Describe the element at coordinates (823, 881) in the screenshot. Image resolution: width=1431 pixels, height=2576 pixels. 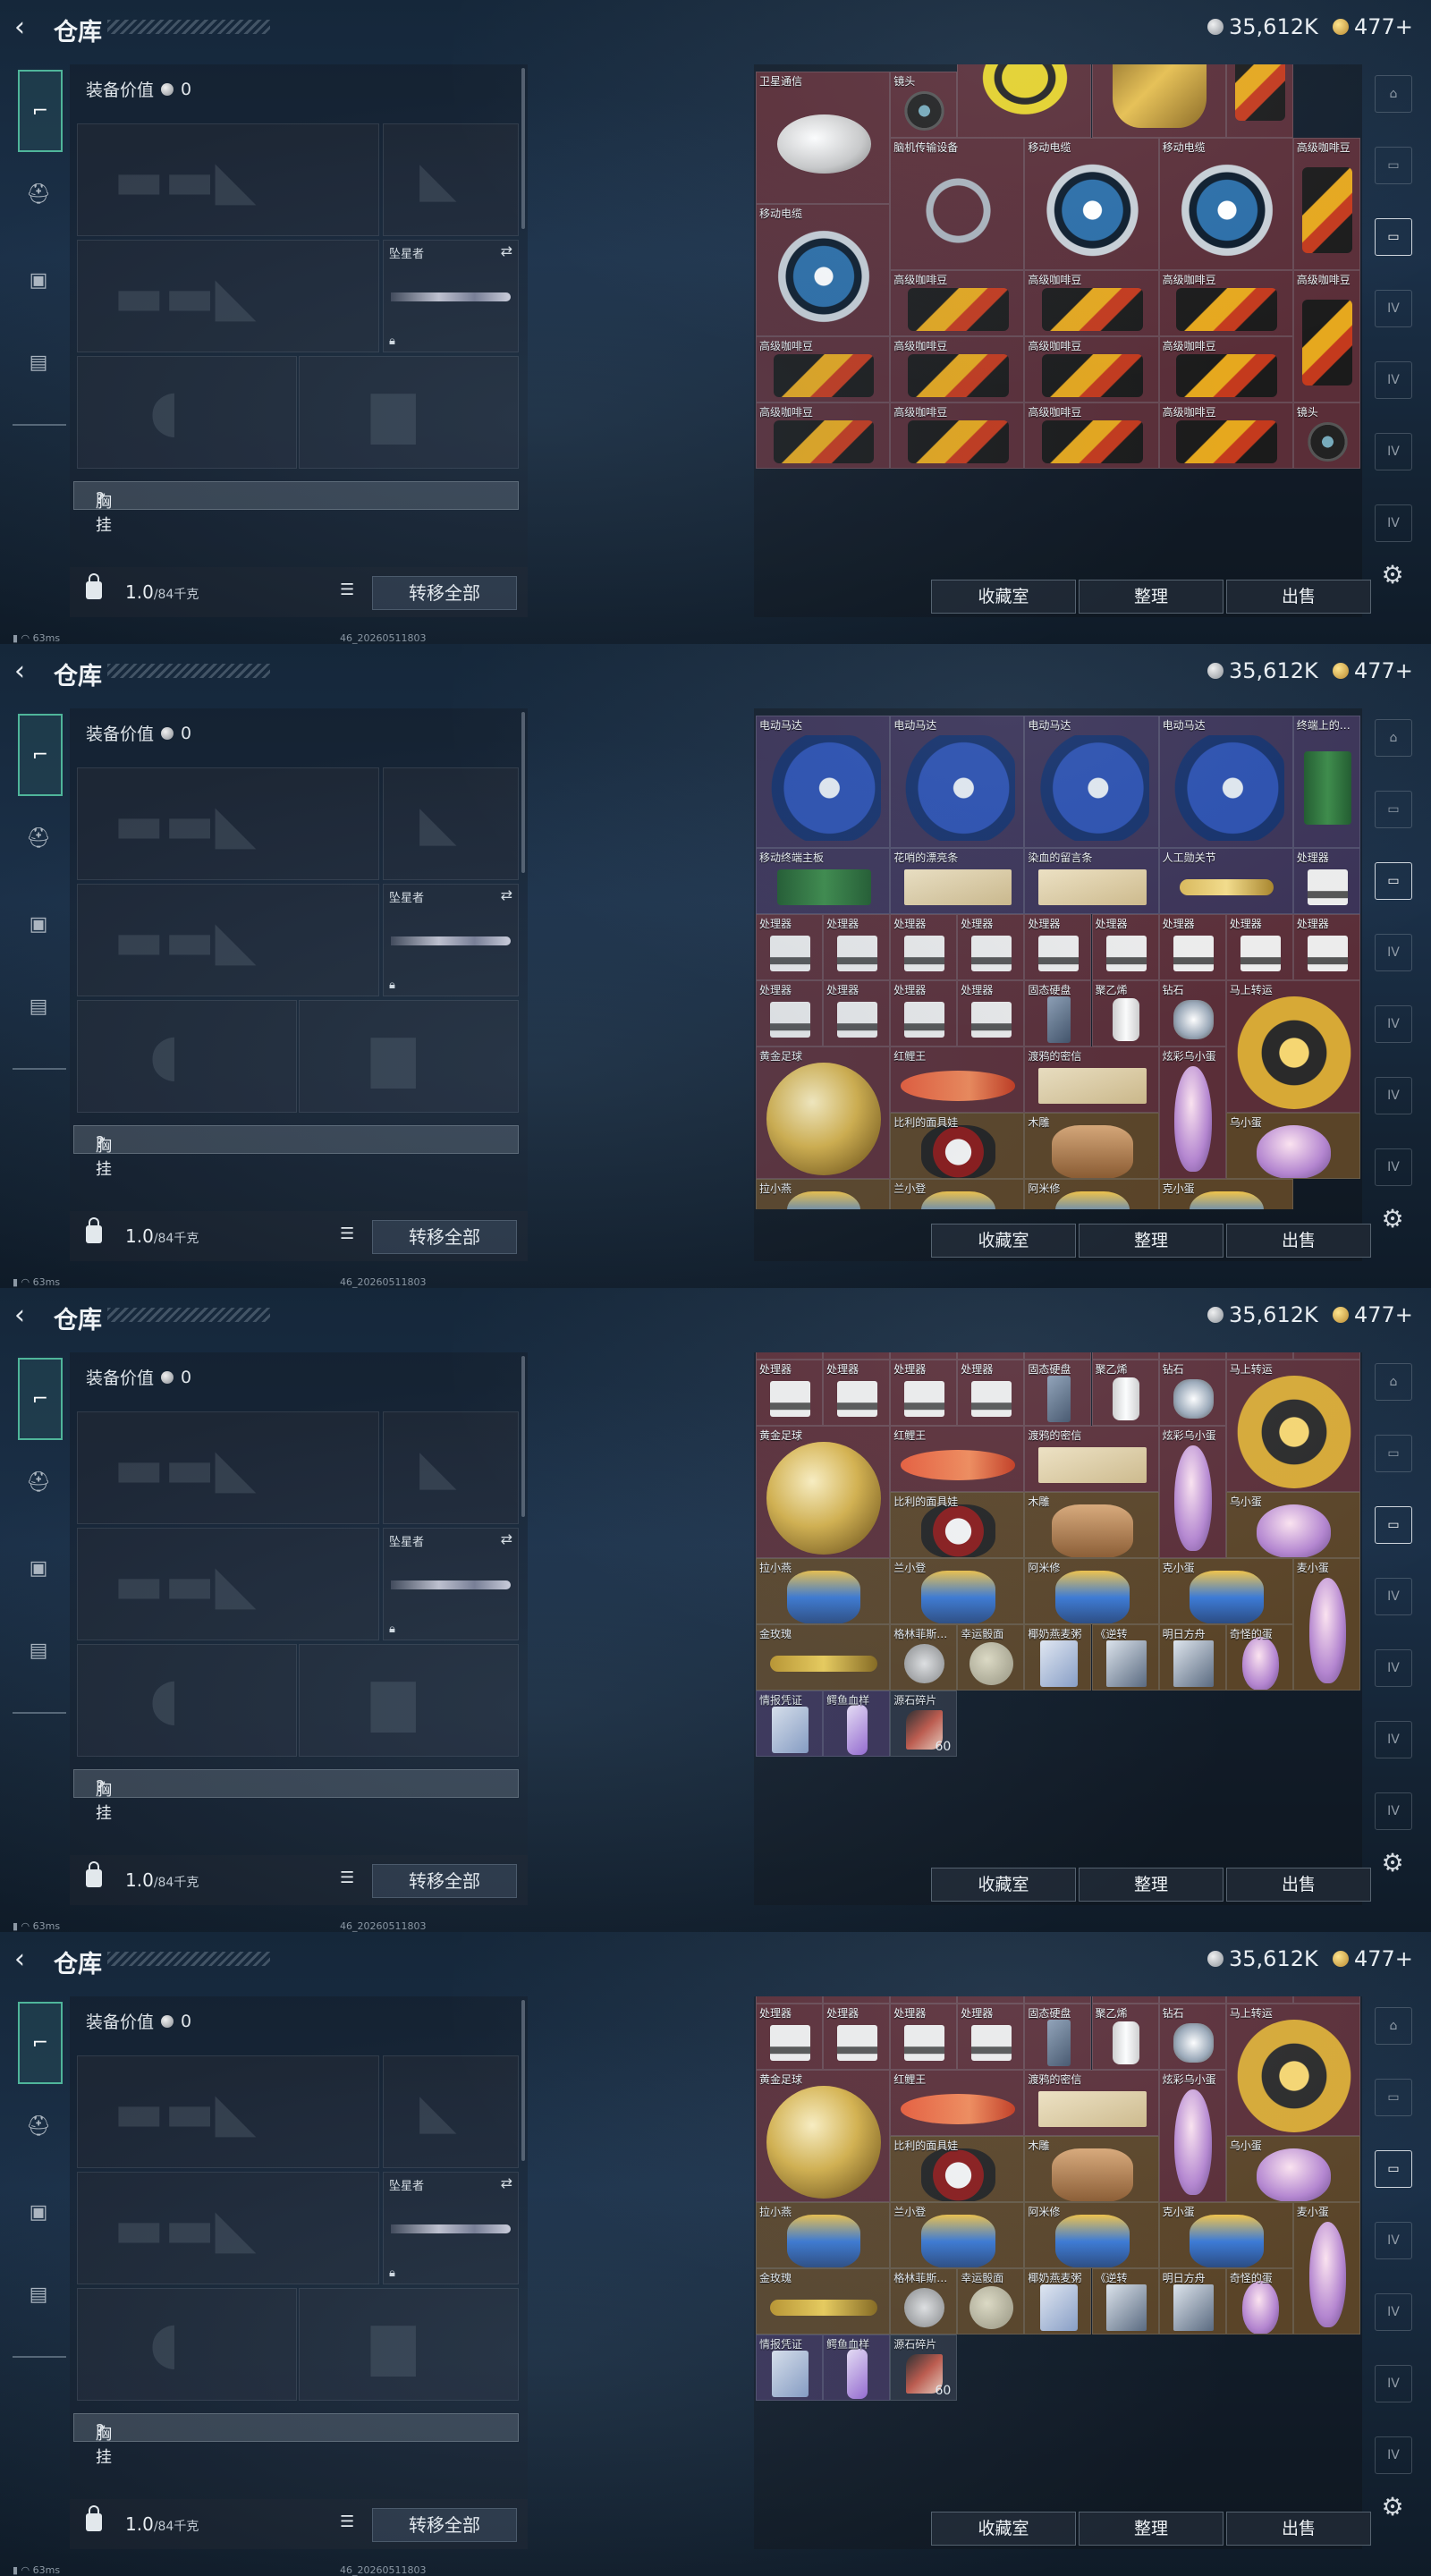
I see `stash-item: 移动终端主板` at that location.